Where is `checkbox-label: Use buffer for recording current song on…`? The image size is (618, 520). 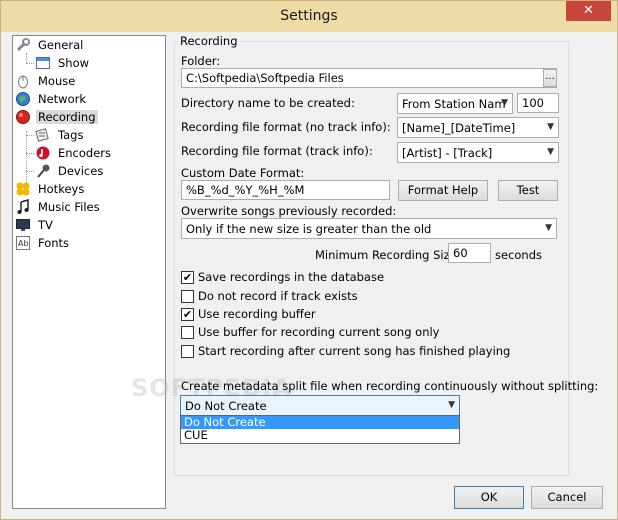 checkbox-label: Use buffer for recording current song on… is located at coordinates (319, 332).